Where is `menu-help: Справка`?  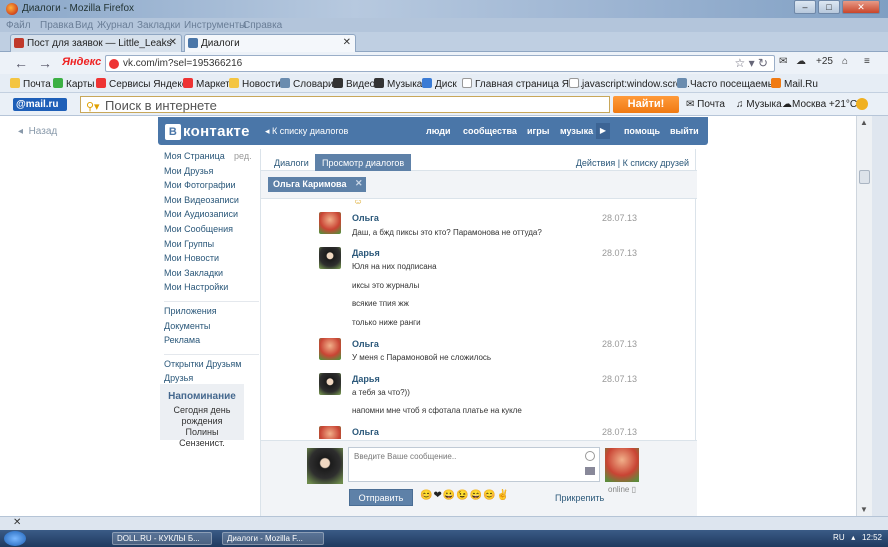 menu-help: Справка is located at coordinates (262, 25).